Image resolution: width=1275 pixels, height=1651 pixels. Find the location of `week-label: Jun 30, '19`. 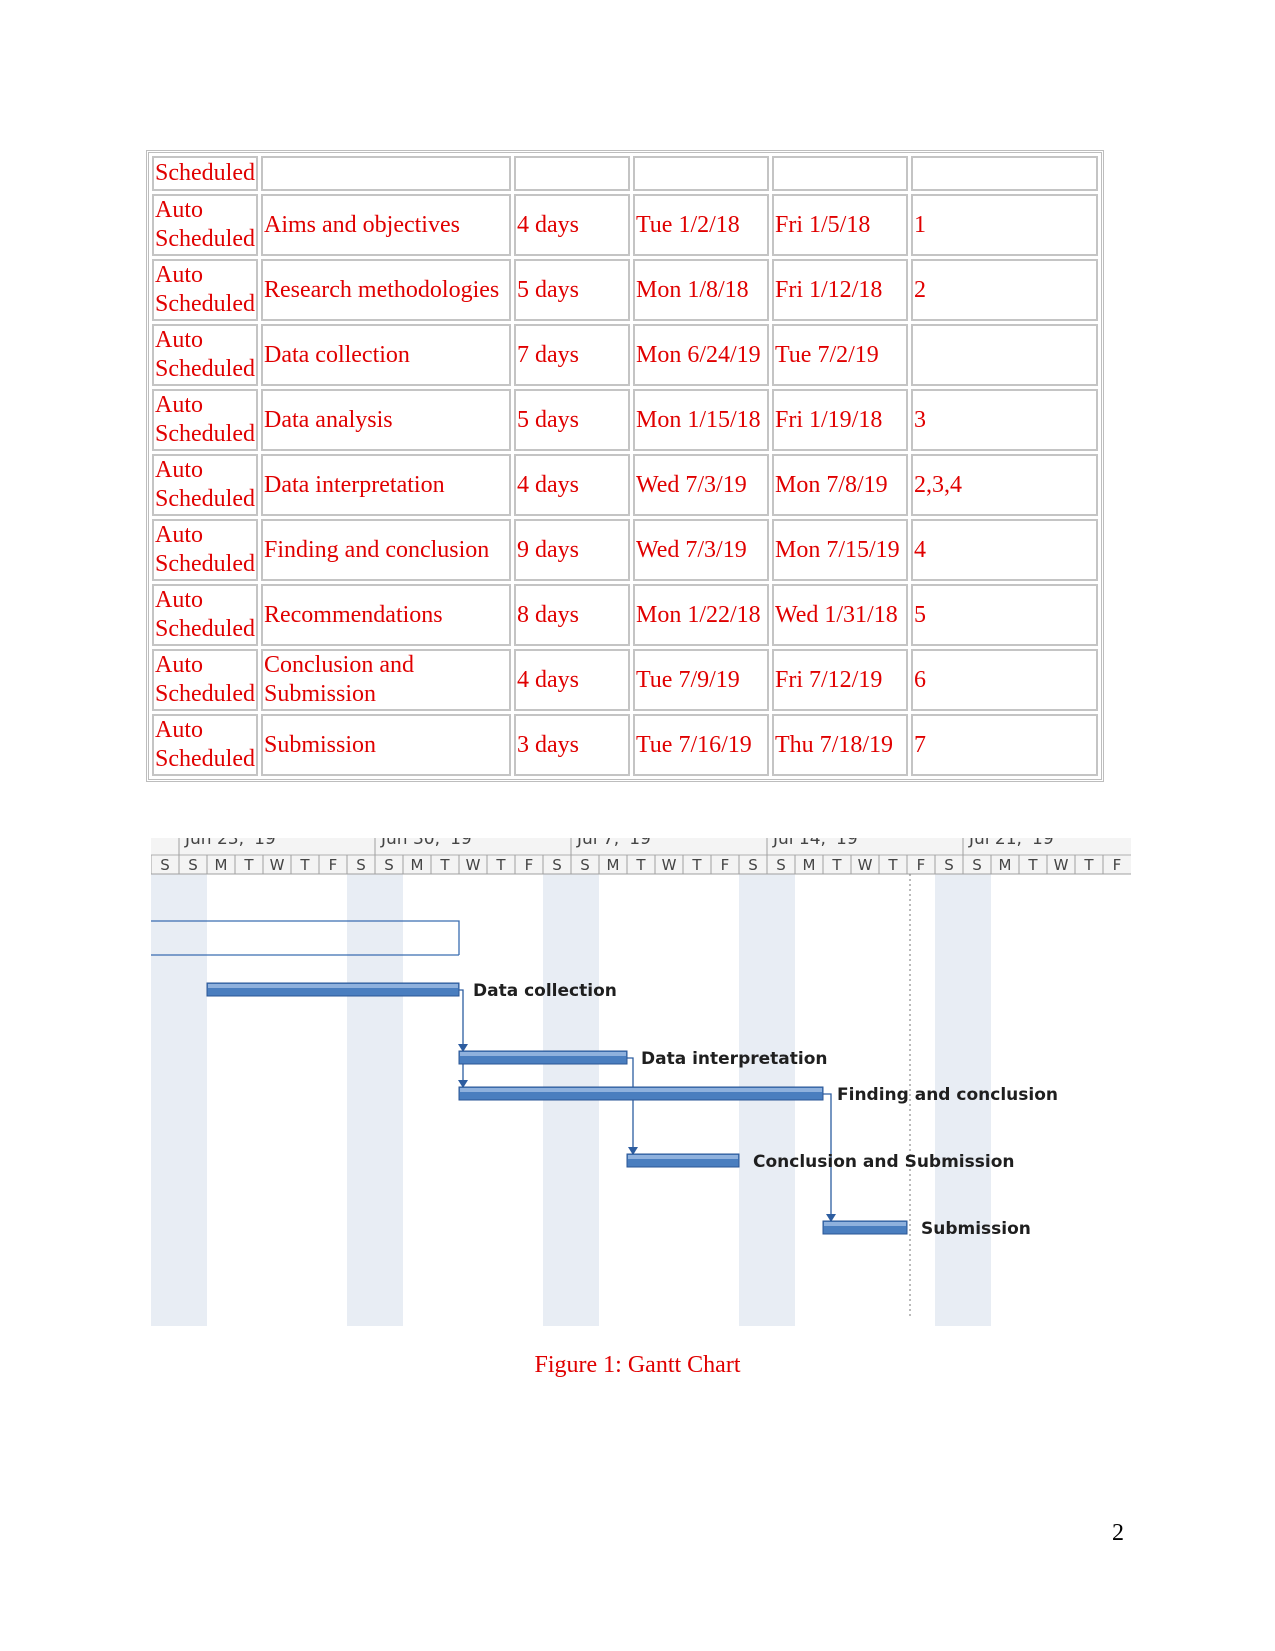

week-label: Jun 30, '19 is located at coordinates (426, 843).